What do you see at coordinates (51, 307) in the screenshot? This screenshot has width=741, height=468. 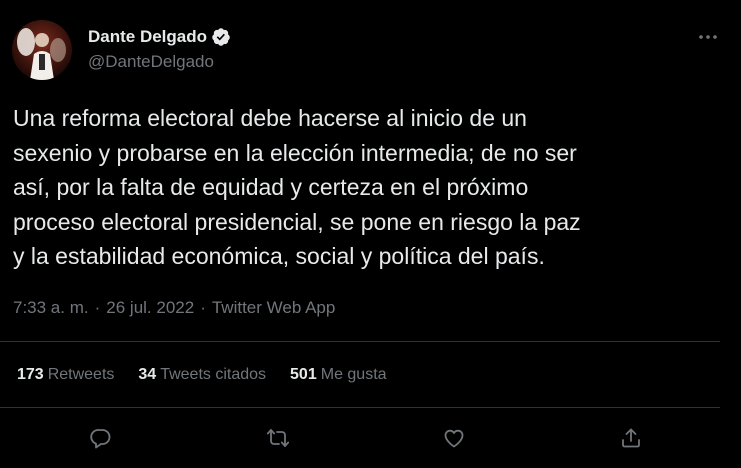 I see `tweet-time: 7:33 a. m.` at bounding box center [51, 307].